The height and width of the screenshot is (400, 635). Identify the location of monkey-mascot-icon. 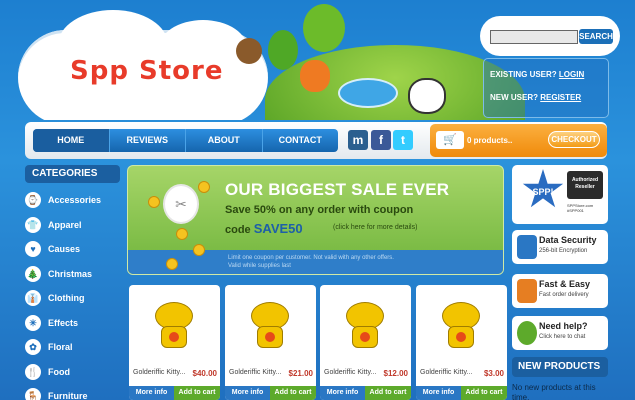
(249, 51).